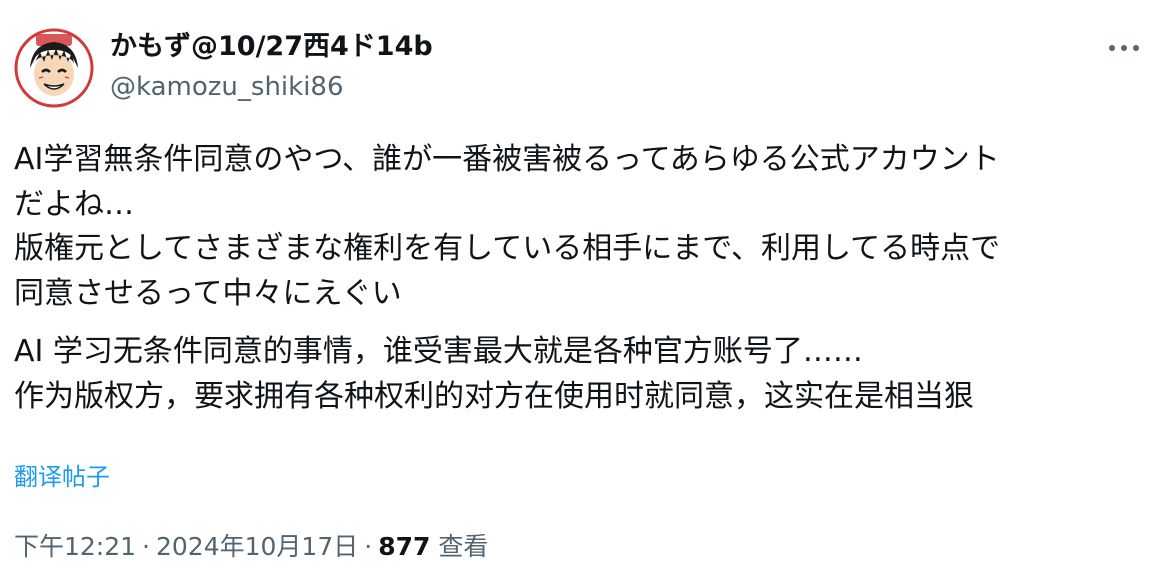 The height and width of the screenshot is (588, 1164). I want to click on avatar-illustration, so click(54, 68).